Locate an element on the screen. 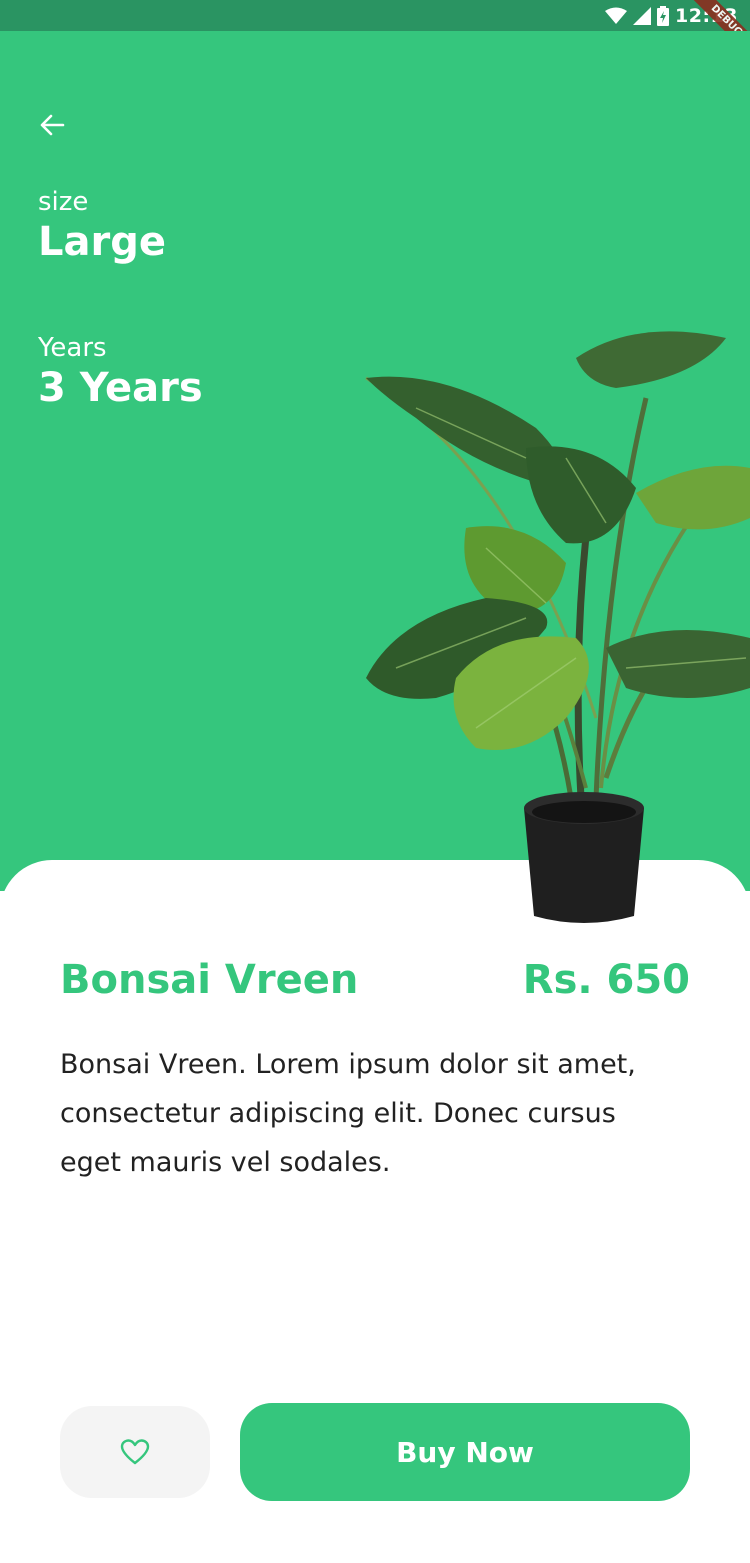  buy-now-button: Buy Now is located at coordinates (465, 1452).